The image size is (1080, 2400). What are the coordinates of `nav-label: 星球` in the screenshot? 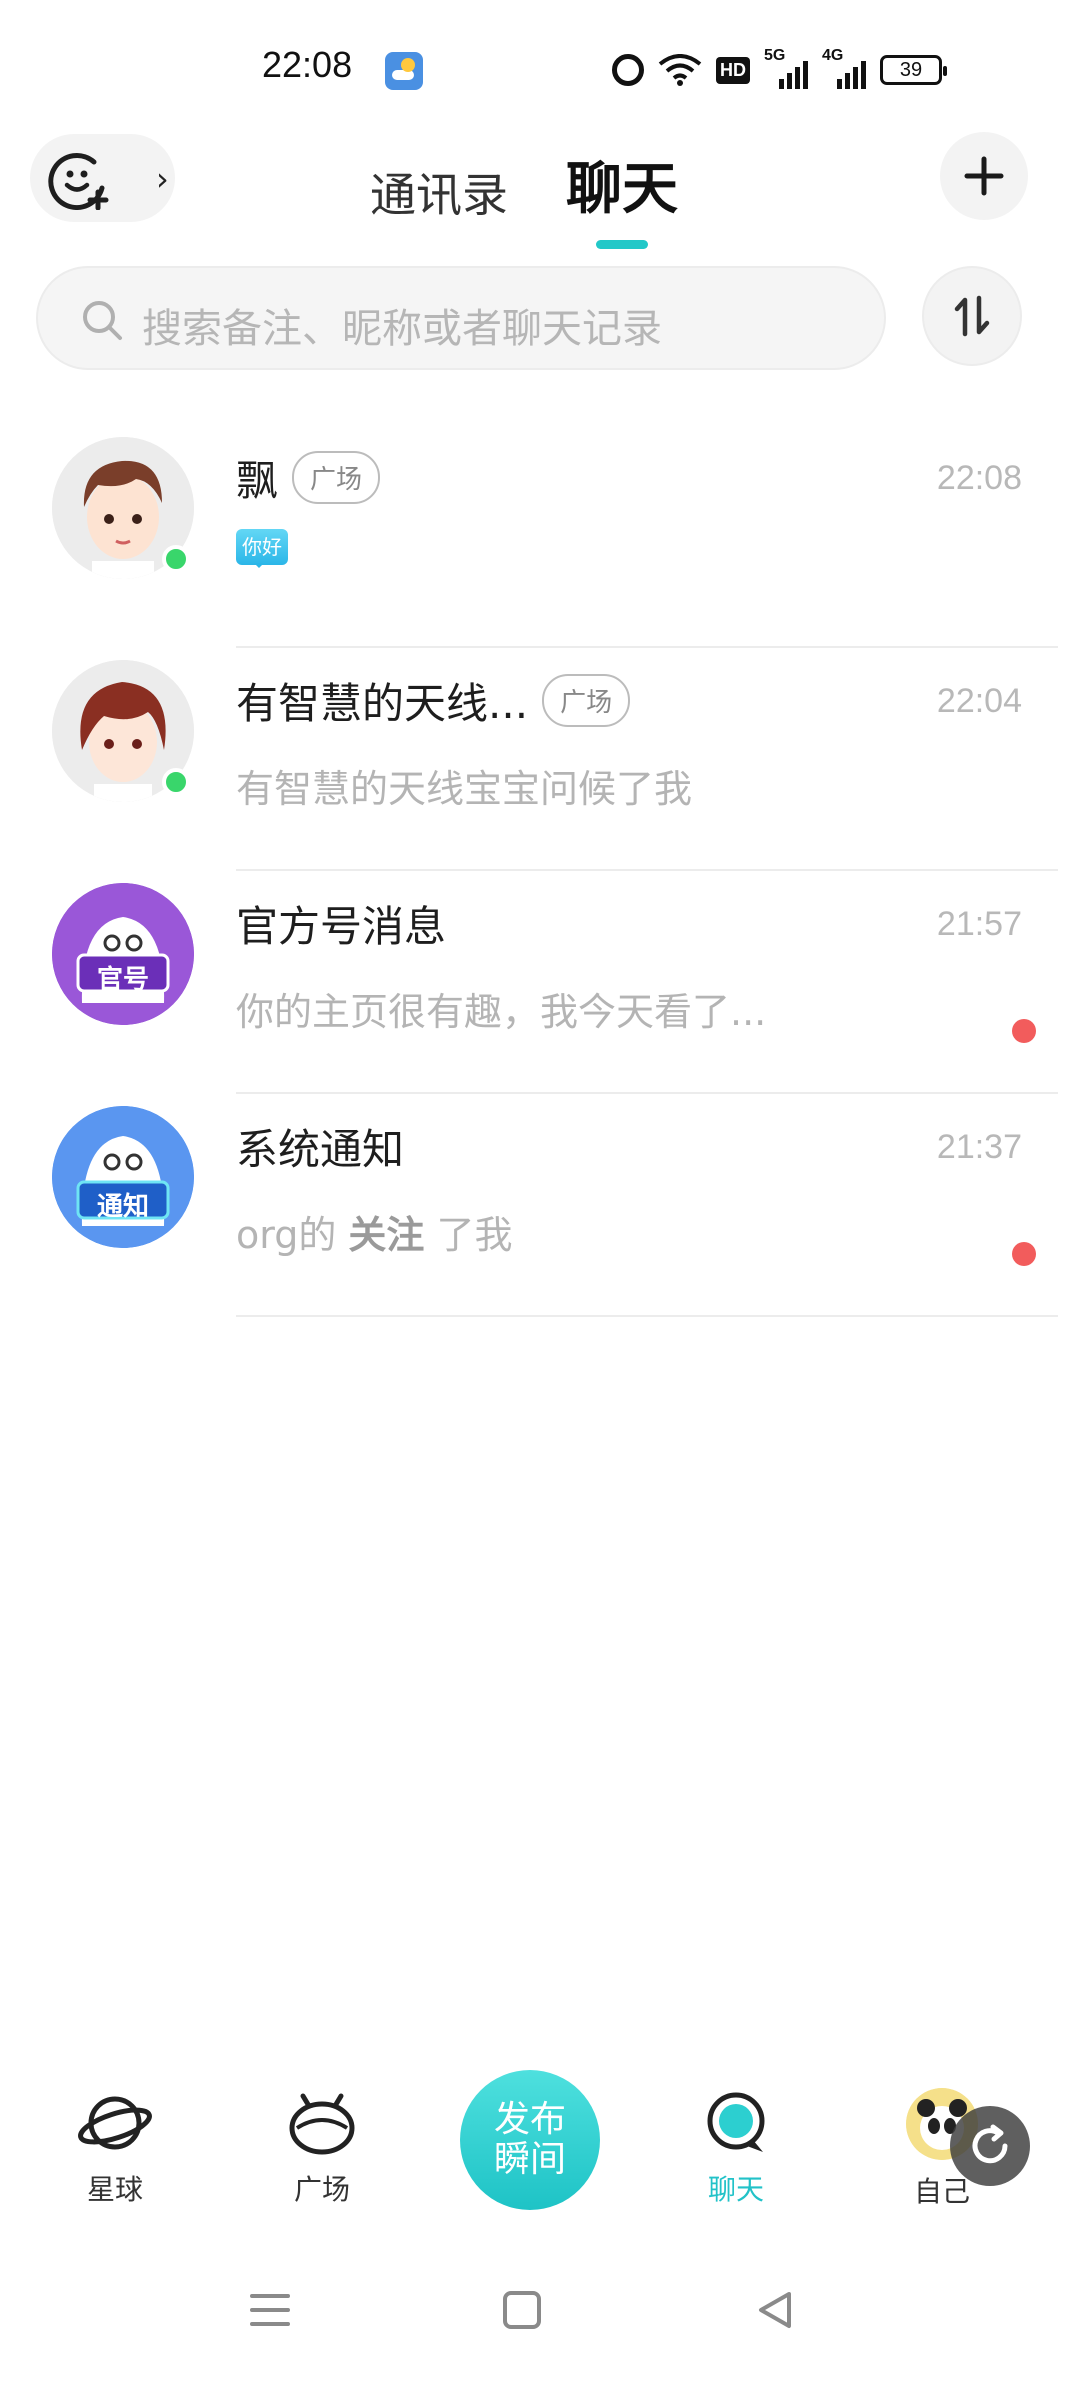 It's located at (114, 2189).